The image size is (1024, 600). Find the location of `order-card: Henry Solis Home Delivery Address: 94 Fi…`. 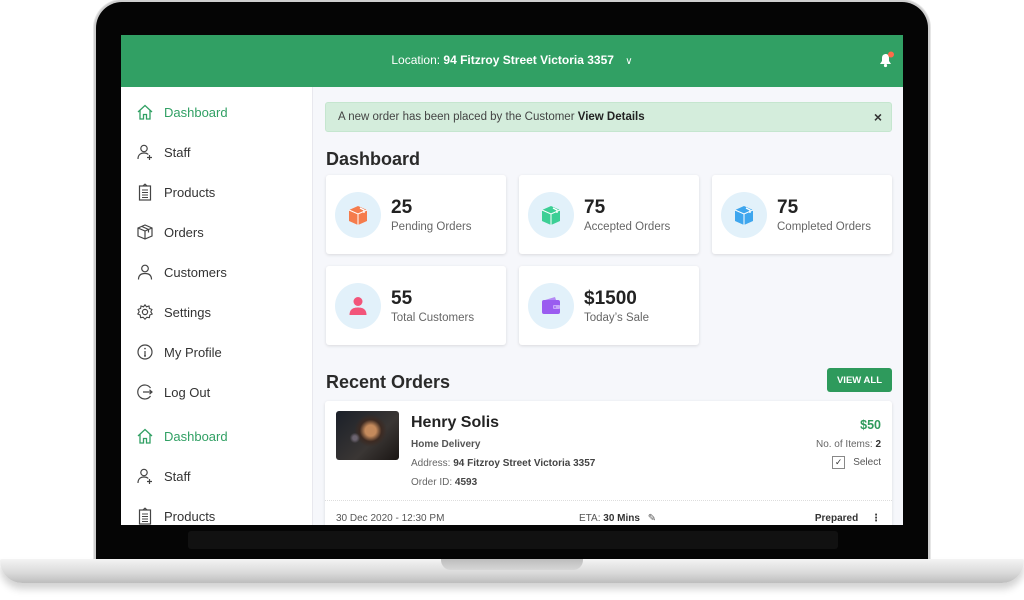

order-card: Henry Solis Home Delivery Address: 94 Fi… is located at coordinates (608, 463).